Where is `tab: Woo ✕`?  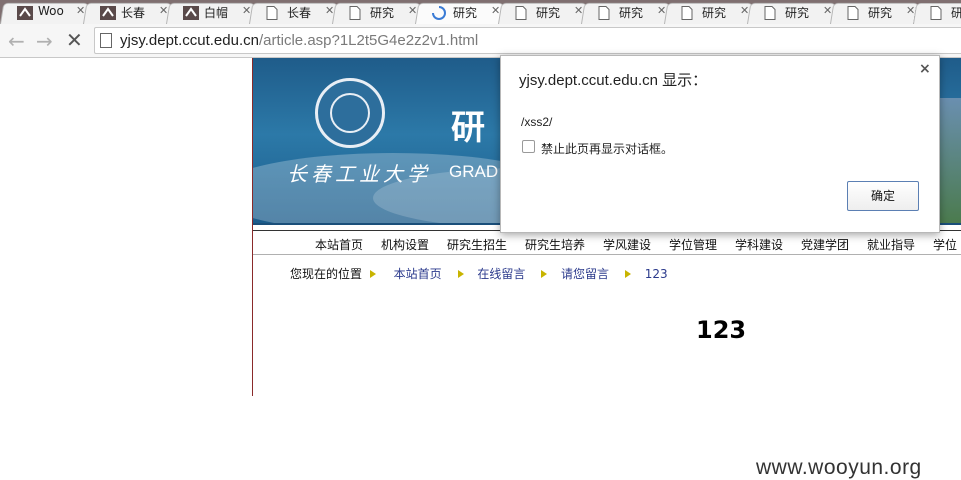 tab: Woo ✕ is located at coordinates (48, 12).